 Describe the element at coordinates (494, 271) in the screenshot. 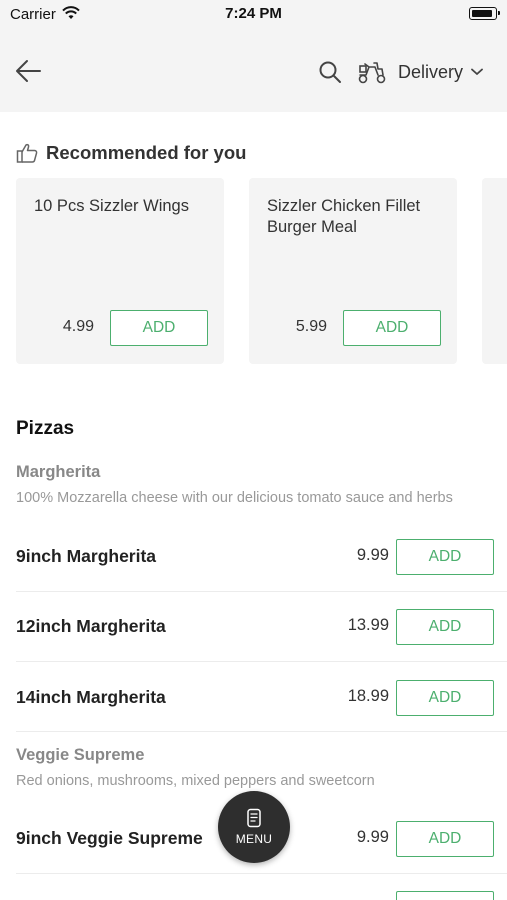

I see `recommended-card-partial` at that location.